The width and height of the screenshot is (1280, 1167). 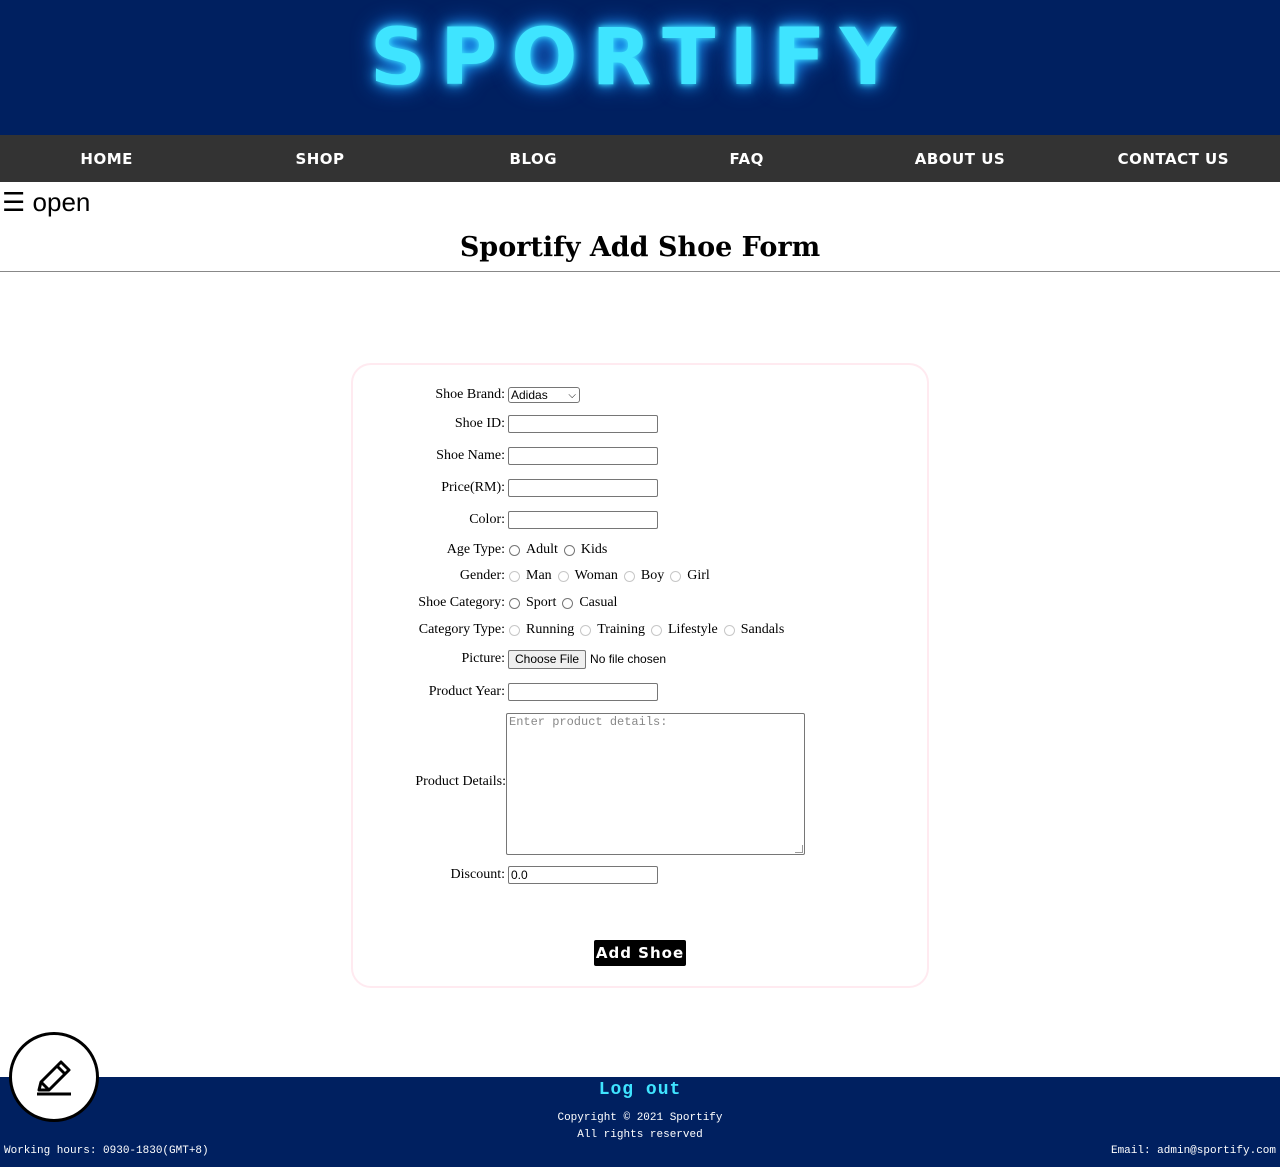 What do you see at coordinates (106, 158) in the screenshot?
I see `nav-home: HOME` at bounding box center [106, 158].